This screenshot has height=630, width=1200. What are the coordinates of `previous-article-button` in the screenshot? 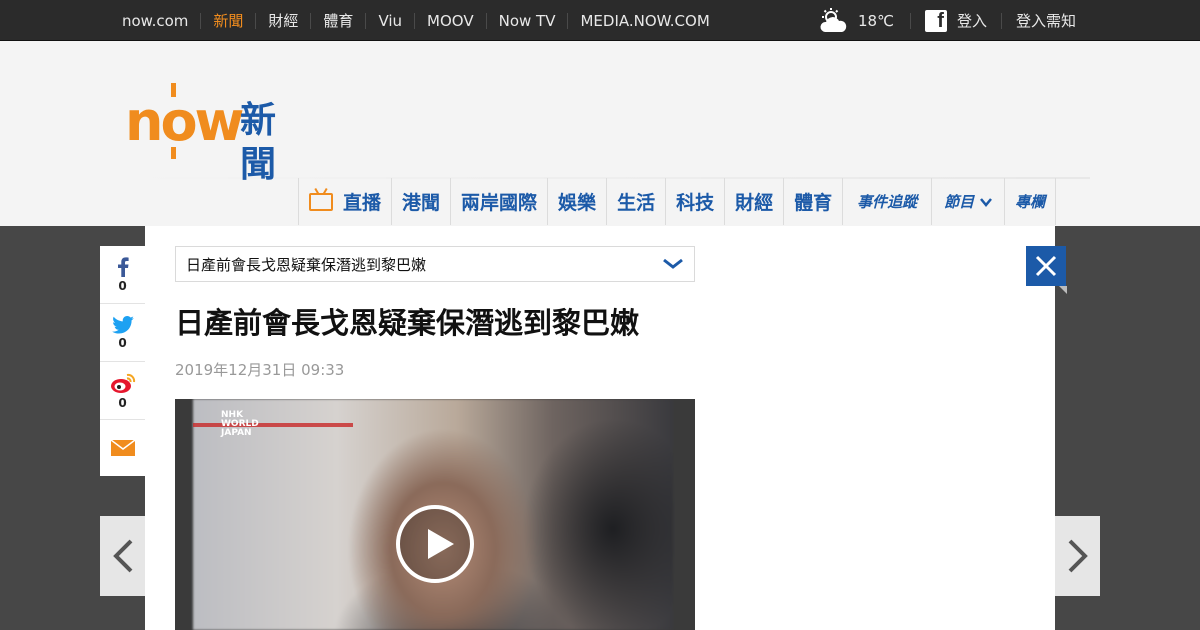 It's located at (122, 556).